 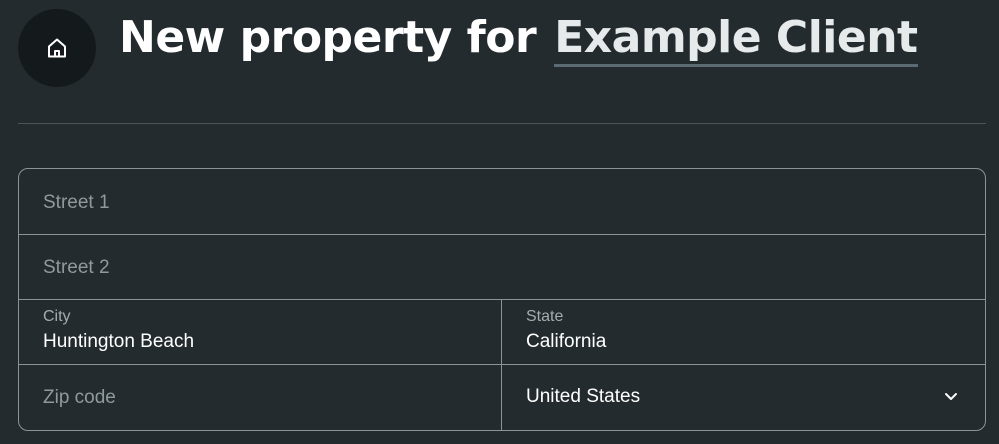 I want to click on home-button, so click(x=57, y=48).